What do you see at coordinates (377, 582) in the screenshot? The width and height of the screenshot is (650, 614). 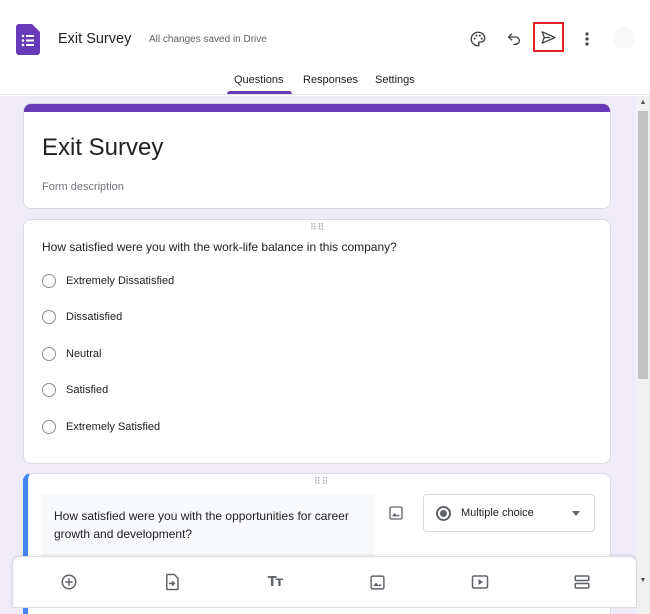 I see `add-image-icon` at bounding box center [377, 582].